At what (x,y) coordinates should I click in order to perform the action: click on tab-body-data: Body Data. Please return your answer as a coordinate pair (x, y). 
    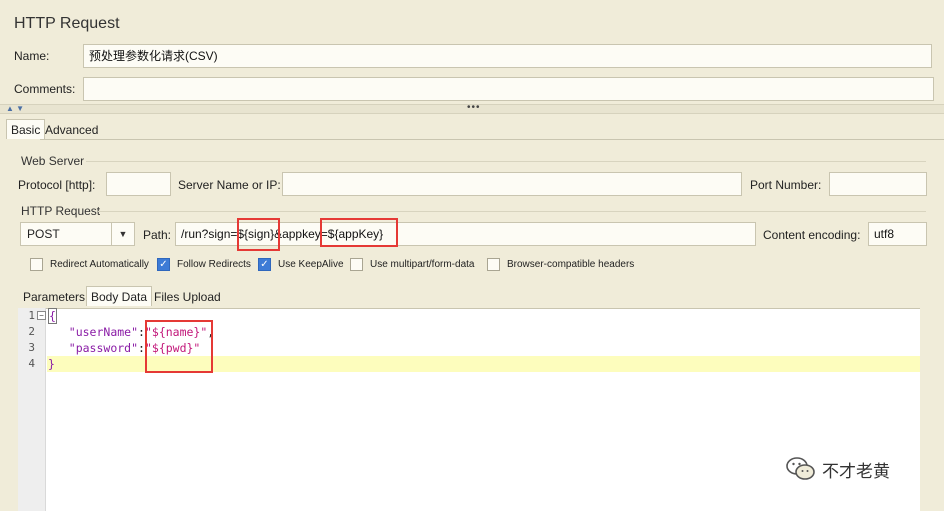
    Looking at the image, I should click on (119, 296).